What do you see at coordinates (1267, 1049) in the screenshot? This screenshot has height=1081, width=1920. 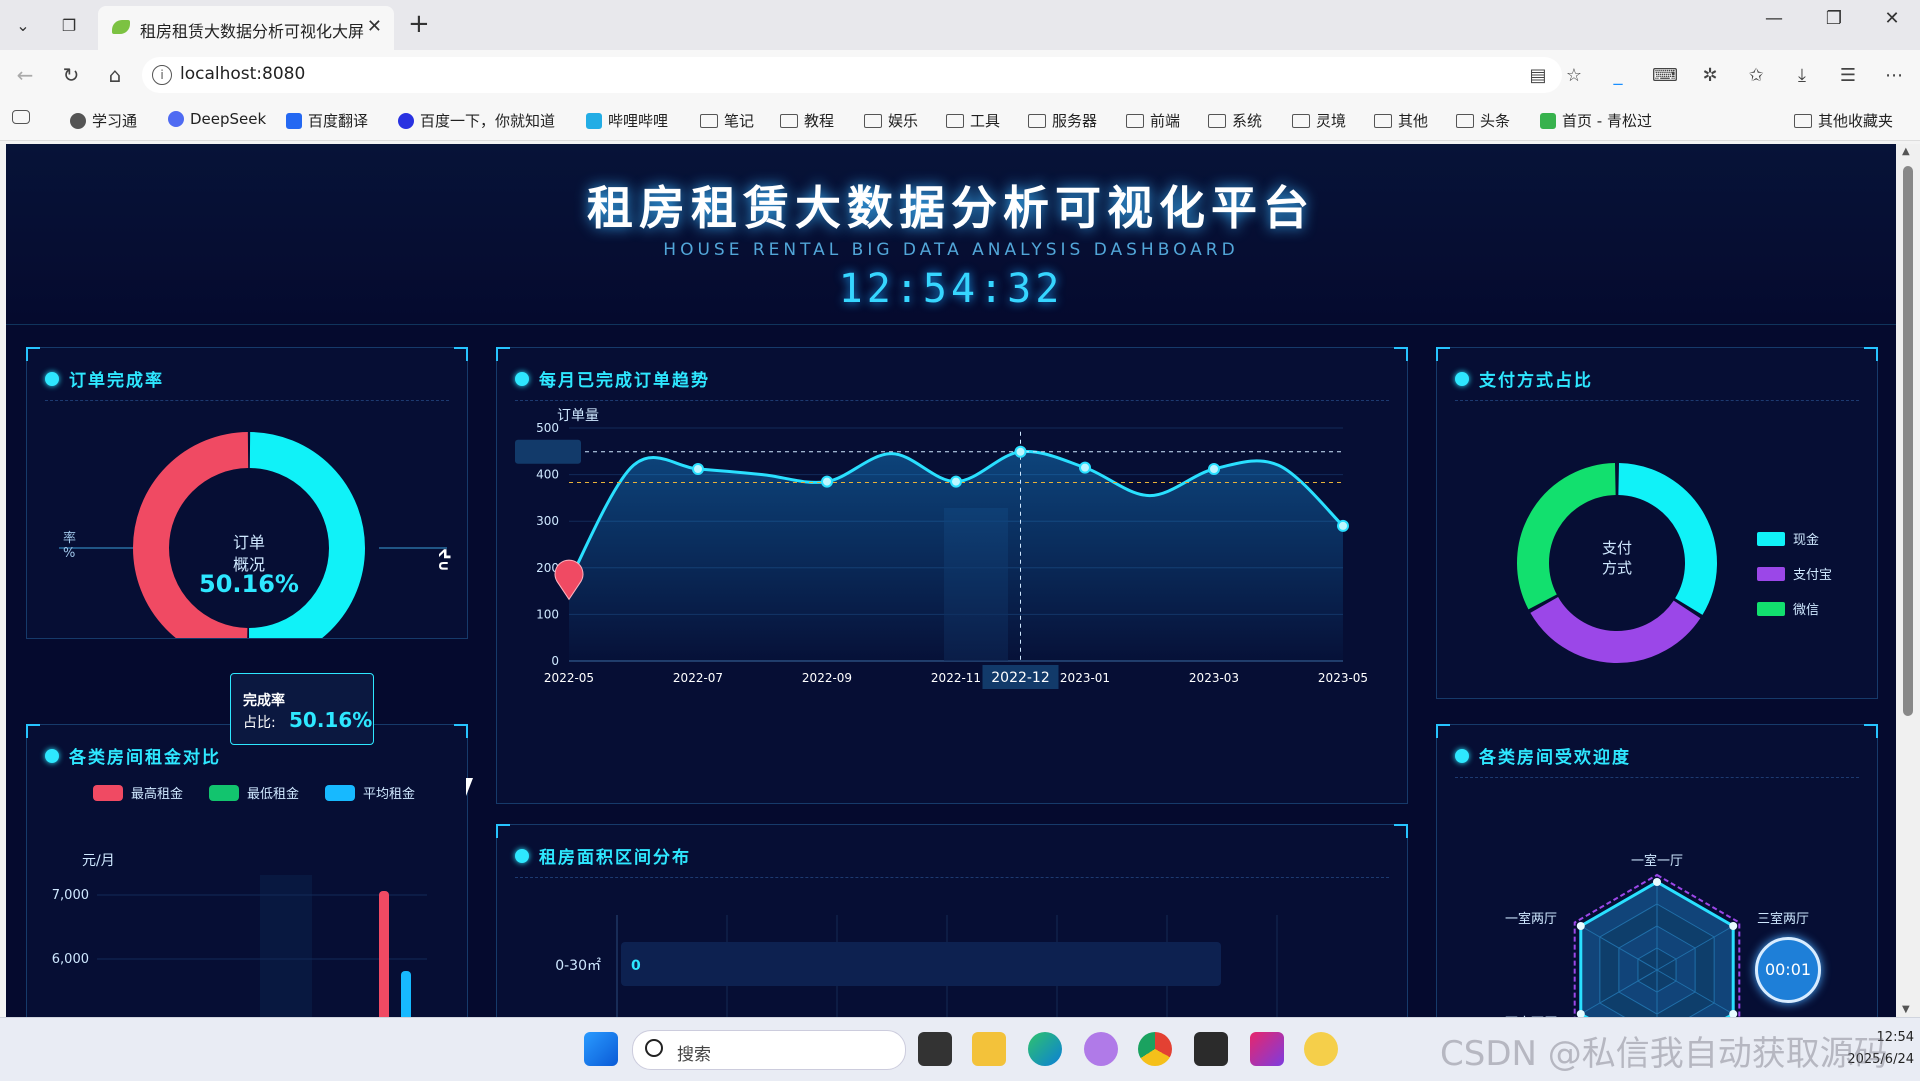 I see `intellij-icon` at bounding box center [1267, 1049].